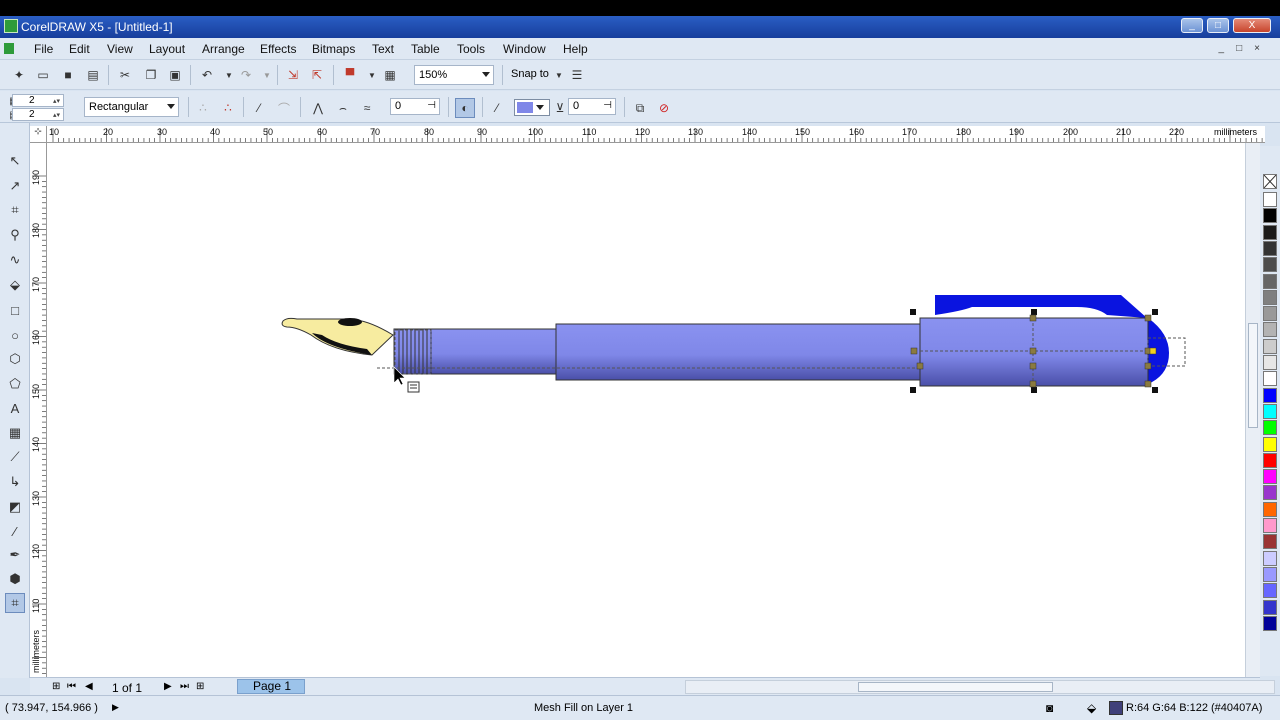 The image size is (1280, 720). Describe the element at coordinates (577, 75) in the screenshot. I see `options-icon: ☰` at that location.